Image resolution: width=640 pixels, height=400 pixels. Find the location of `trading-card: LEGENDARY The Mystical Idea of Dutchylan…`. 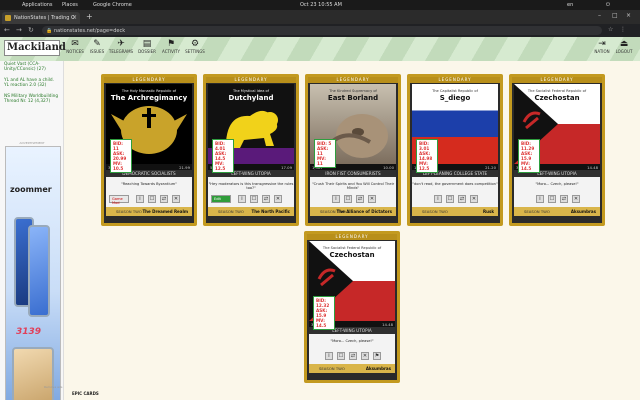

trading-card: LEGENDARY The Mystical Idea of Dutchylan… is located at coordinates (251, 150).